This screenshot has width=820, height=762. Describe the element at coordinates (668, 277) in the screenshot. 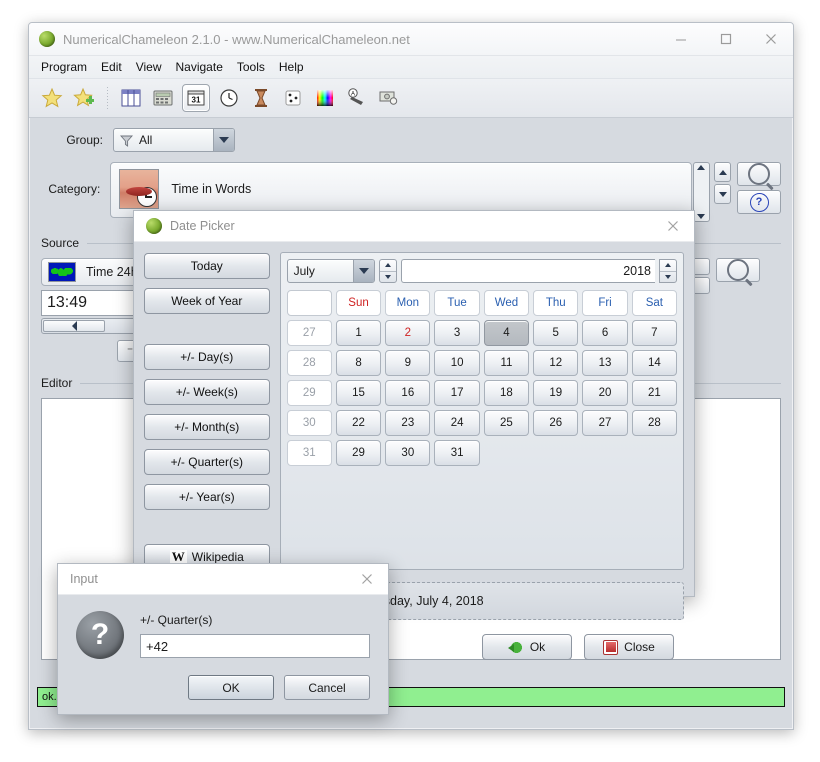

I see `year-spinner-down` at that location.